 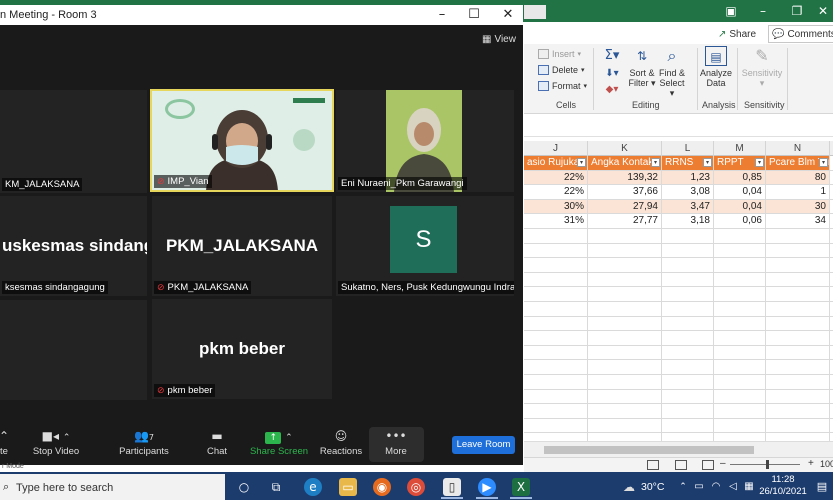 I want to click on column-header: L, so click(x=688, y=148).